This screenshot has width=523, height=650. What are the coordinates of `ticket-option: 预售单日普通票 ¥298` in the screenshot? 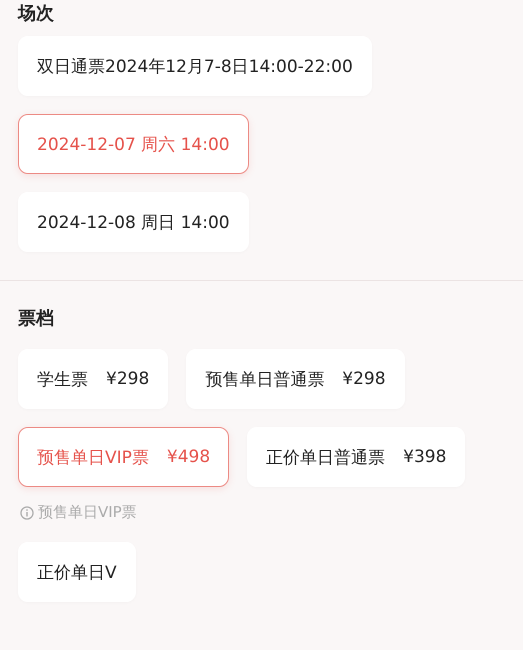 It's located at (295, 379).